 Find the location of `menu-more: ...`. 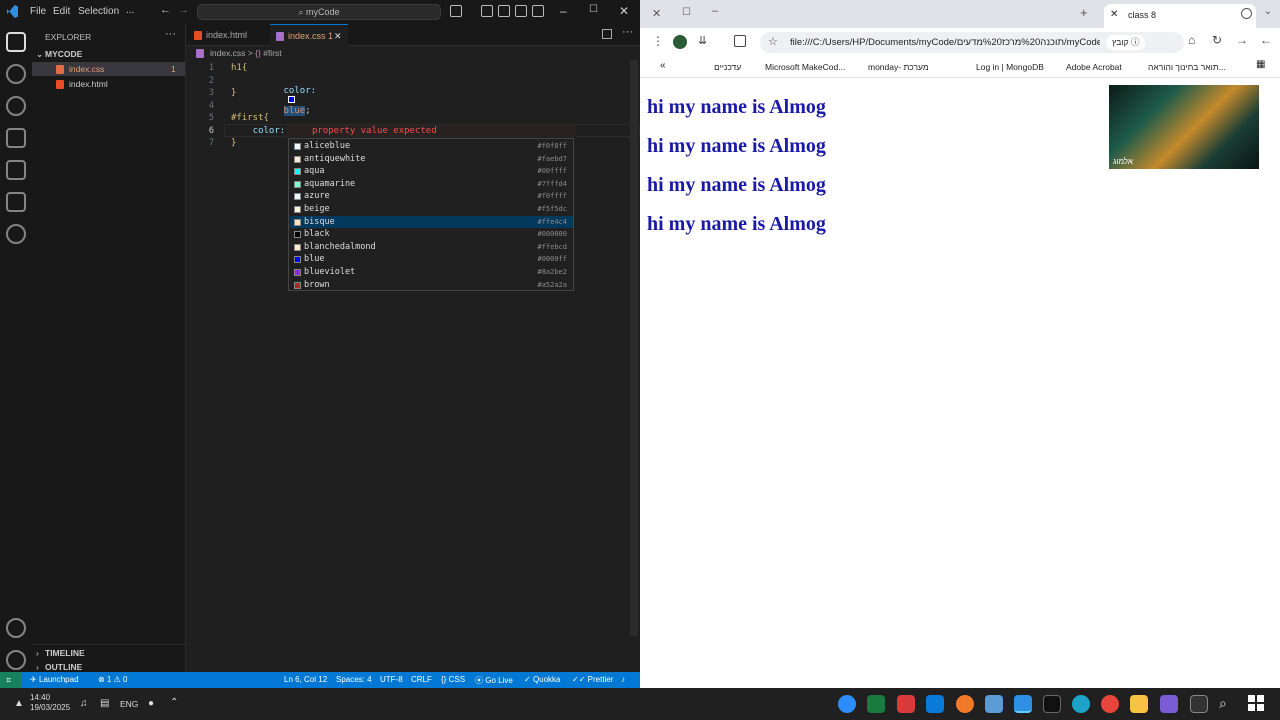

menu-more: ... is located at coordinates (130, 10).